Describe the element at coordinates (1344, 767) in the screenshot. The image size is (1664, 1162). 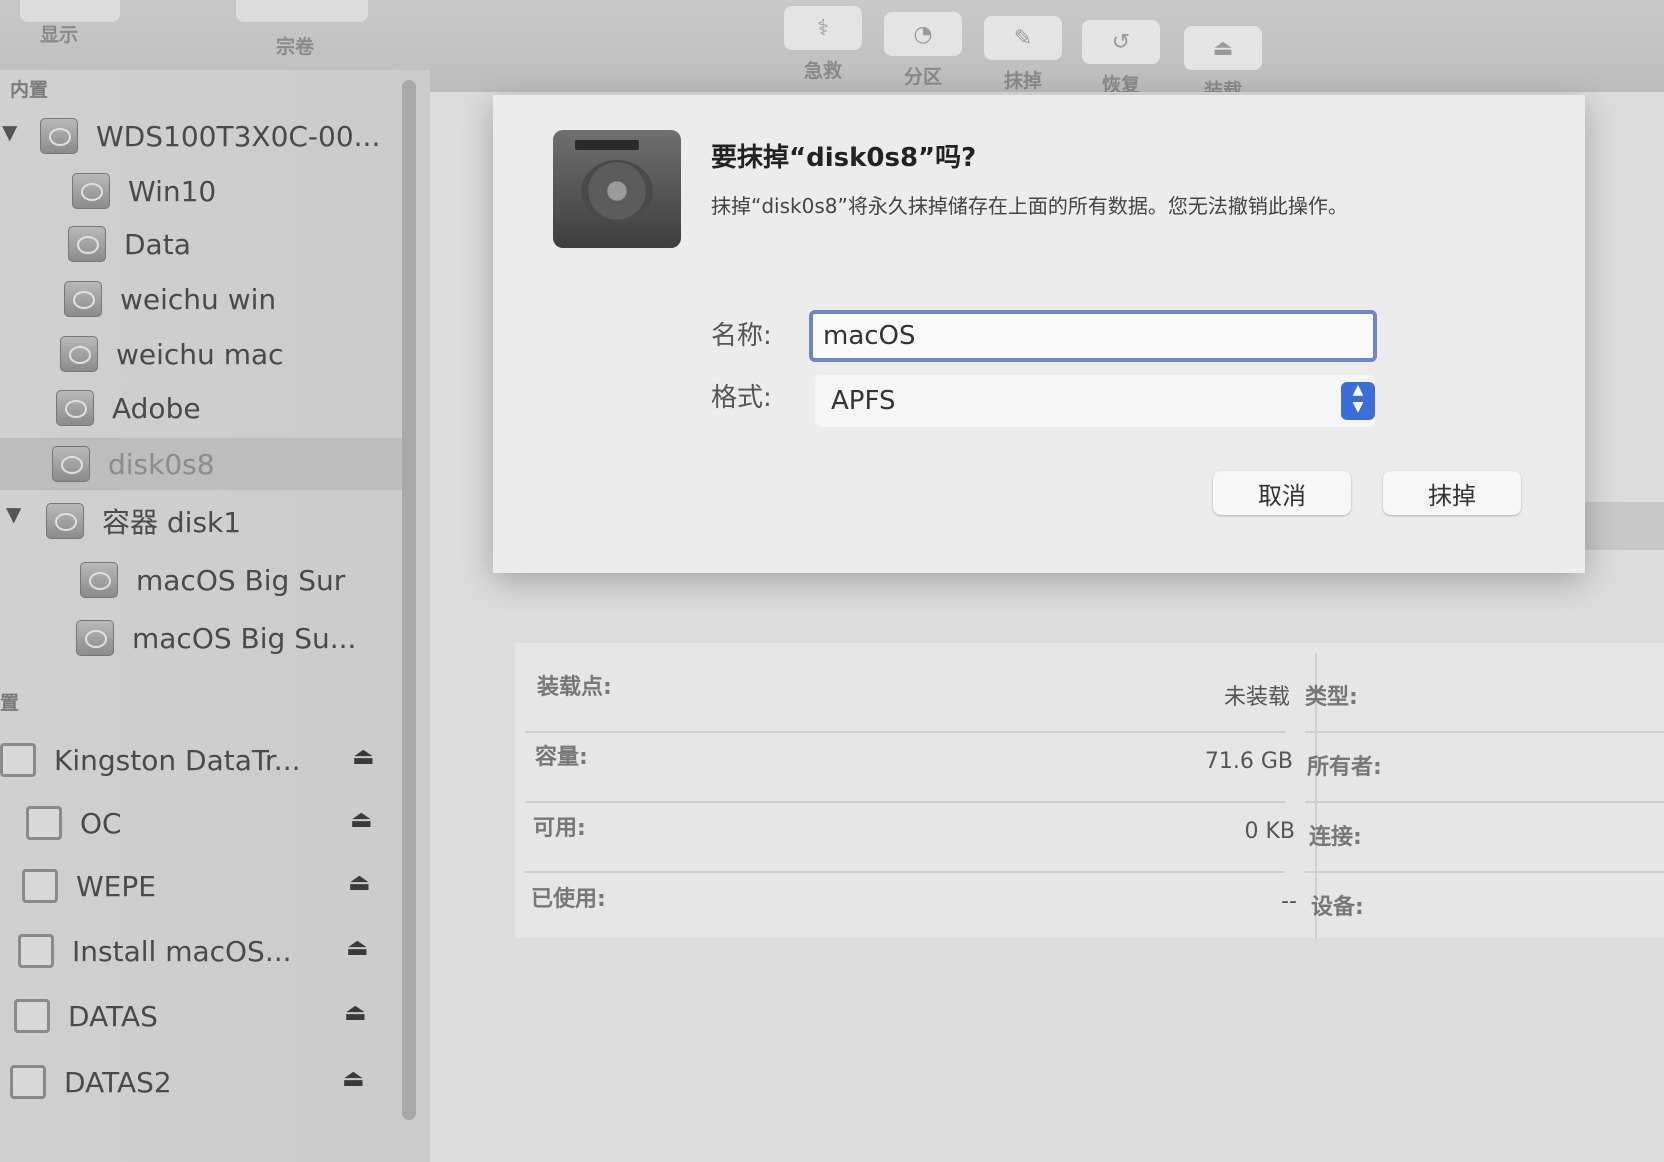
I see `owner-label: 所有者:` at that location.